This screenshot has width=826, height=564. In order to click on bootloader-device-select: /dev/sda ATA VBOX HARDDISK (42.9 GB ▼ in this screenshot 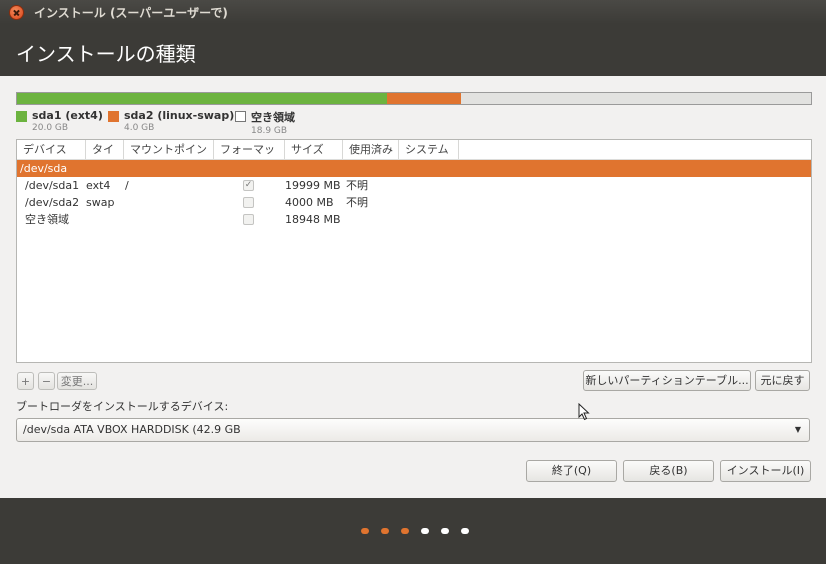, I will do `click(413, 430)`.